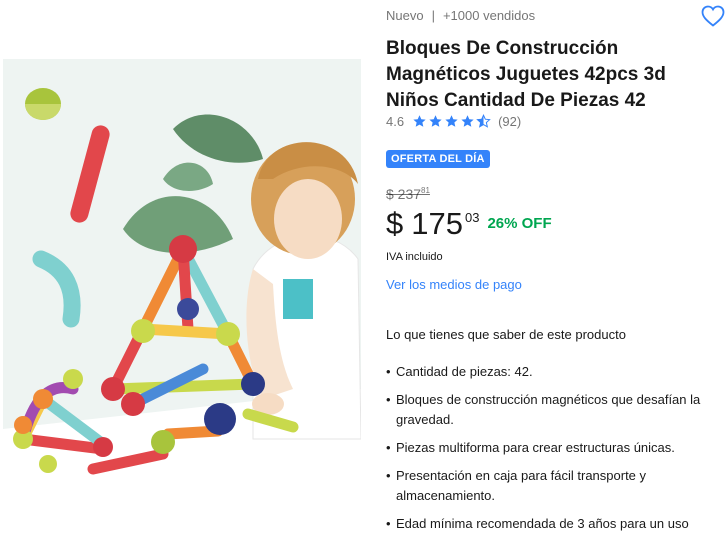 This screenshot has width=728, height=542. I want to click on original-price-cents: 81, so click(425, 190).